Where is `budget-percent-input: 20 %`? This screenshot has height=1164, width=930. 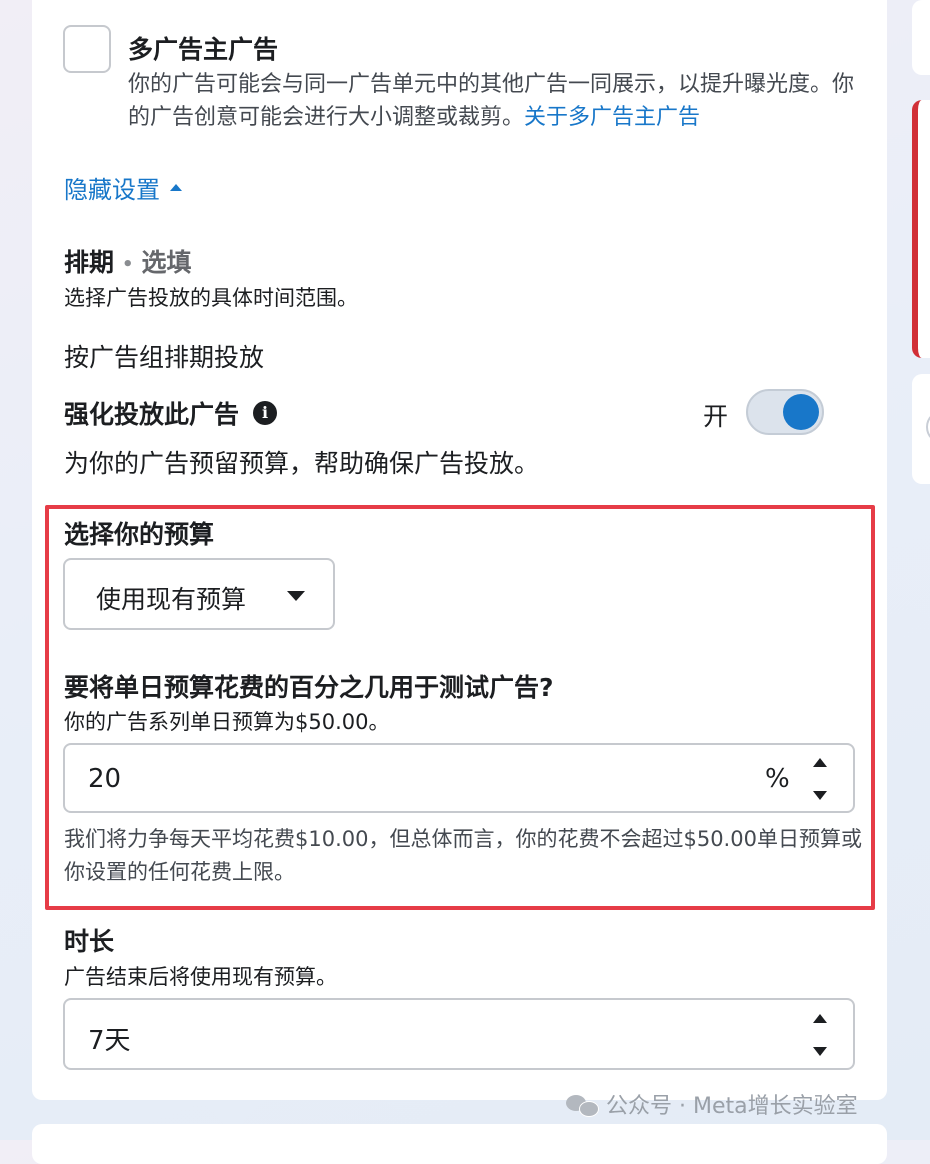
budget-percent-input: 20 % is located at coordinates (459, 778).